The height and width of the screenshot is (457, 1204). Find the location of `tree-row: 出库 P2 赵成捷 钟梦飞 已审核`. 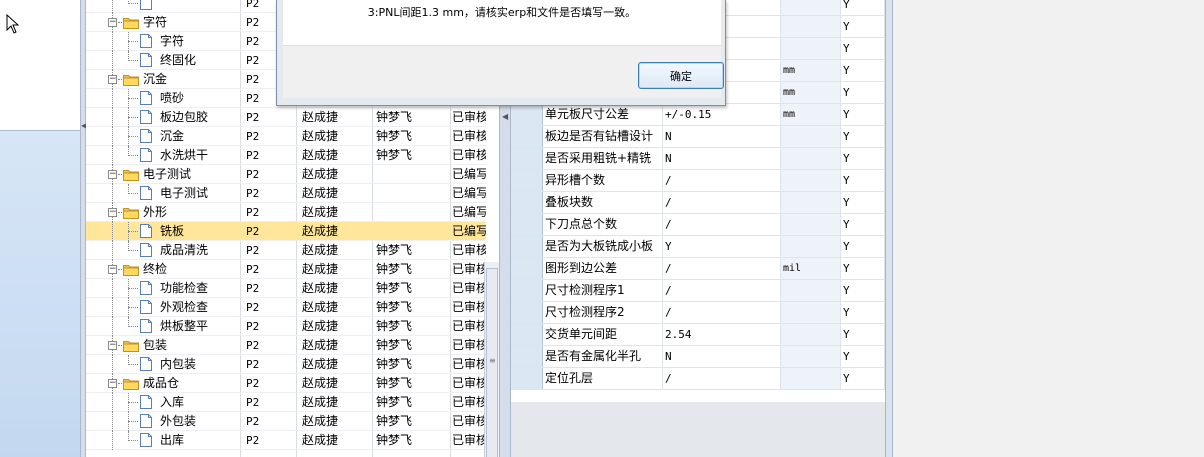

tree-row: 出库 P2 赵成捷 钟梦飞 已审核 is located at coordinates (286, 440).